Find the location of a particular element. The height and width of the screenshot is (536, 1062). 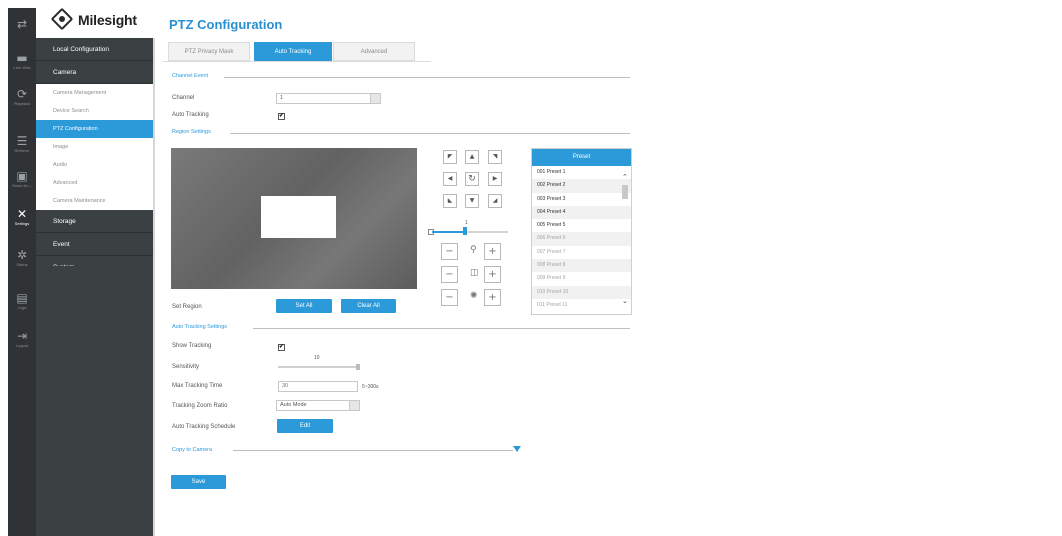

rail-glyph: ⇥ is located at coordinates (22, 336).